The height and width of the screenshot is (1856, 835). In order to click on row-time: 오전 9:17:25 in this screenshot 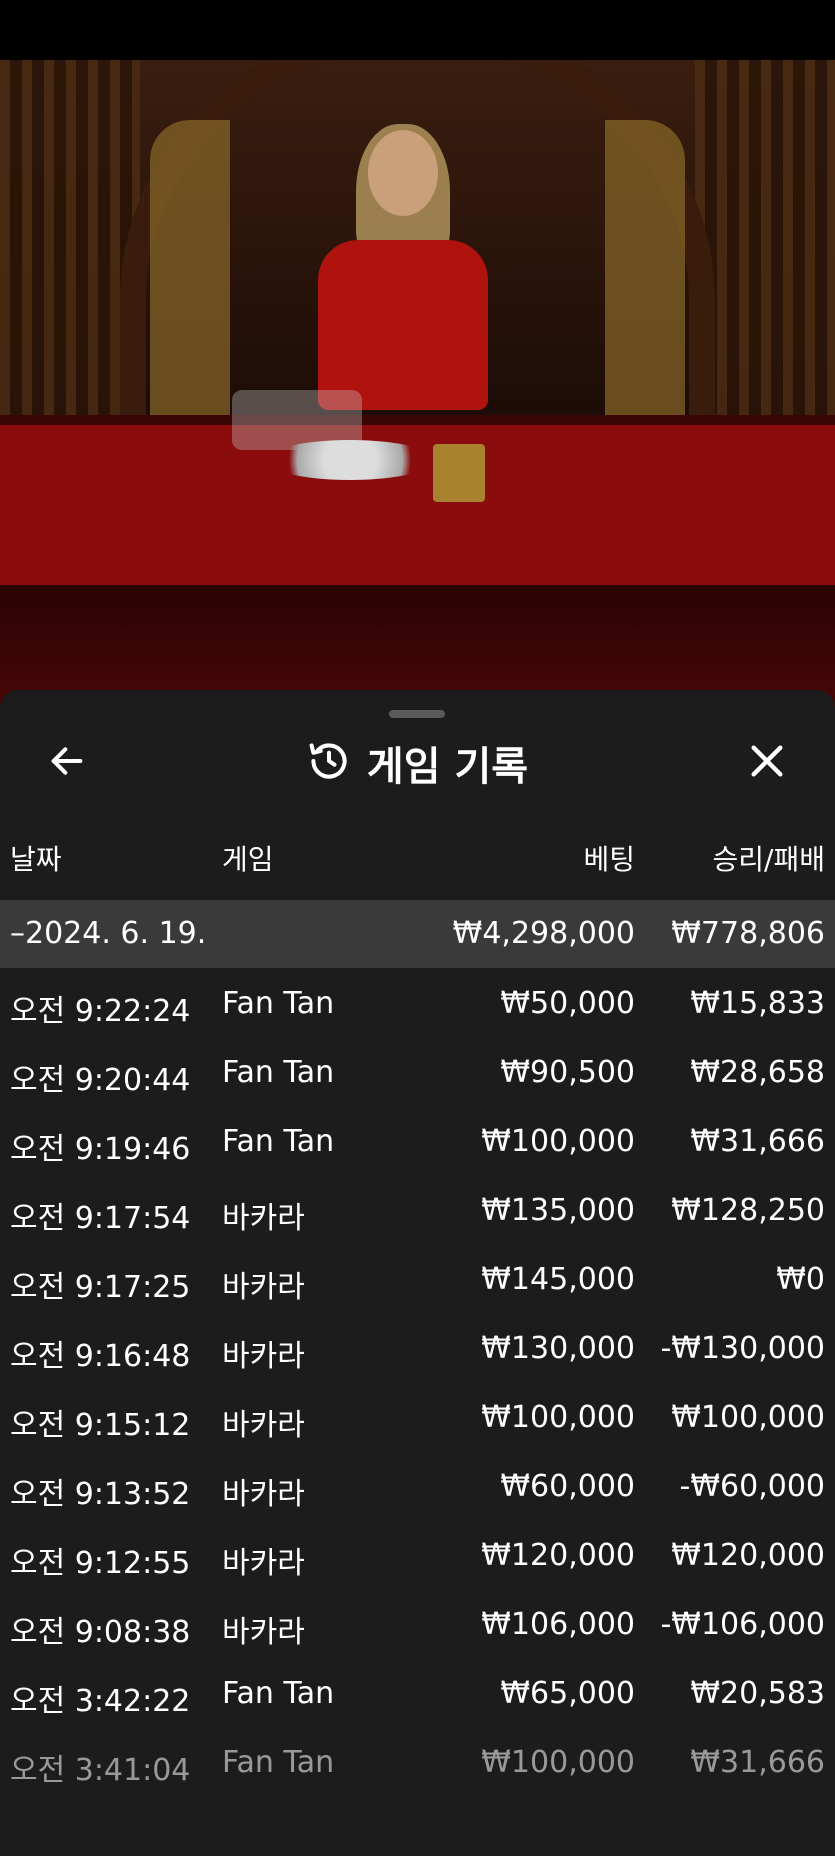, I will do `click(100, 1287)`.